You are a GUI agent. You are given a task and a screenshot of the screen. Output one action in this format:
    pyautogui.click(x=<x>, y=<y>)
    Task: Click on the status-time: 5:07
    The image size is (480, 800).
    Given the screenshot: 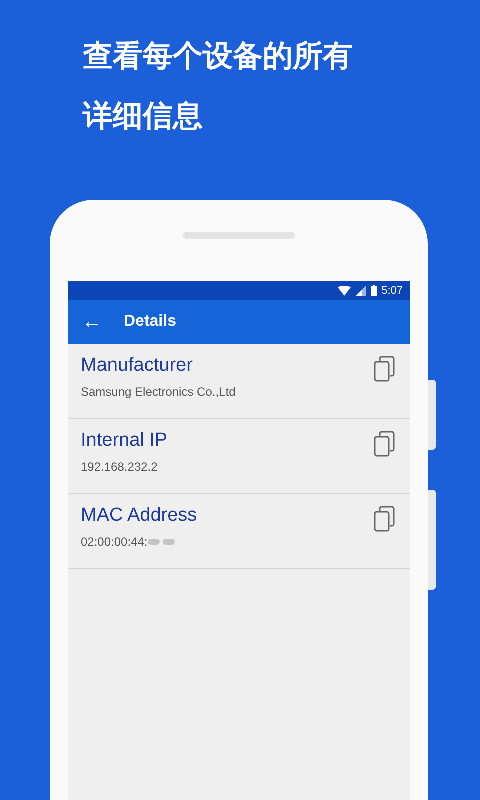 What is the action you would take?
    pyautogui.click(x=392, y=290)
    